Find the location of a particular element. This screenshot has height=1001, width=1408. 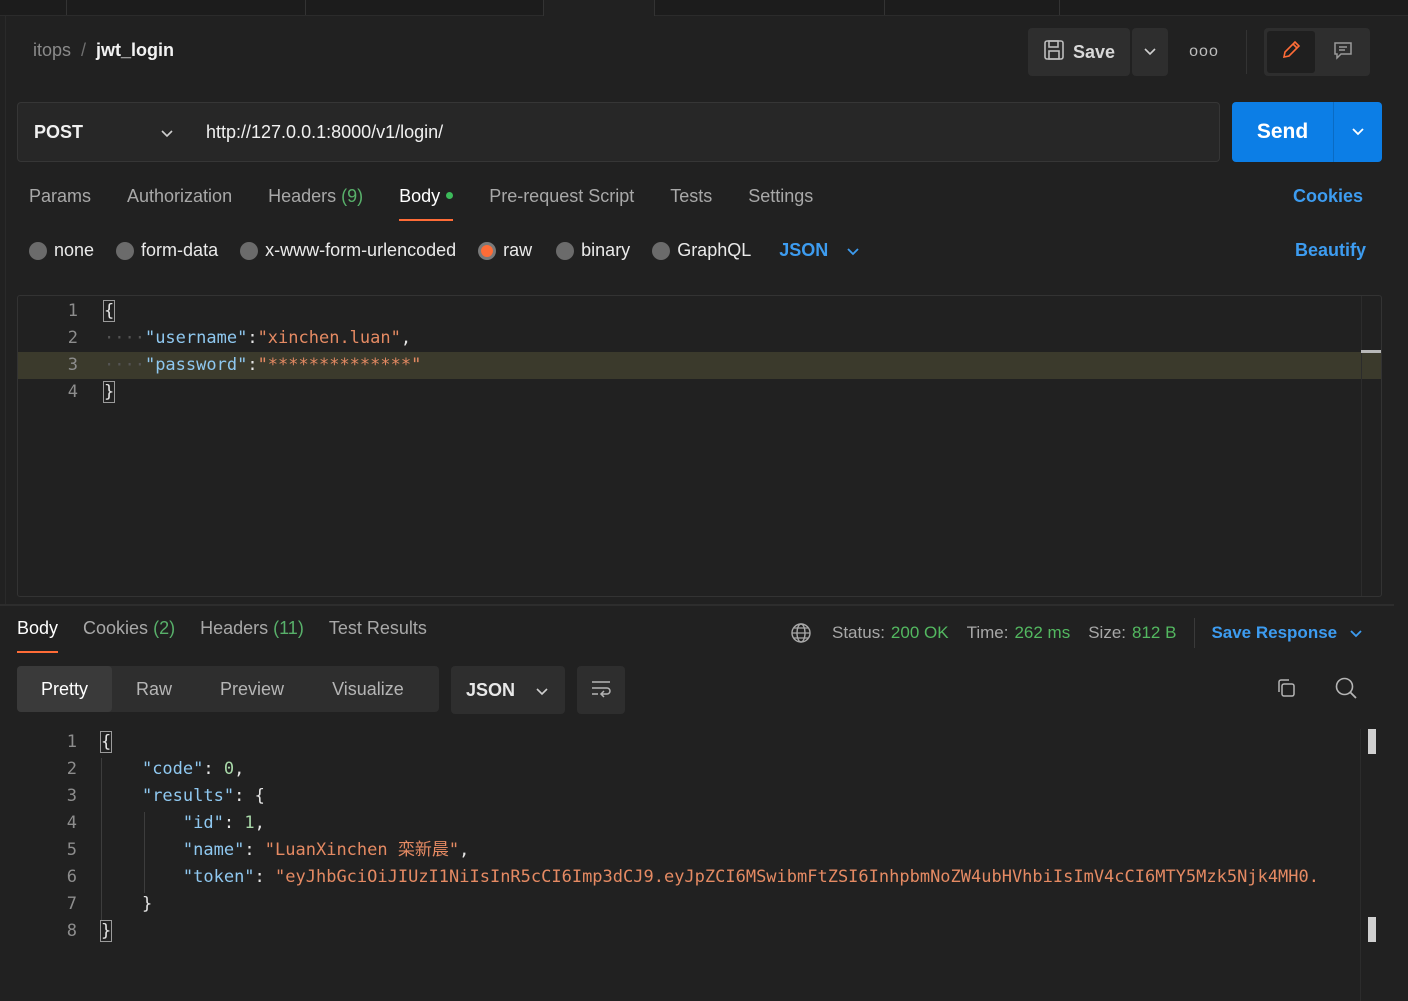

headers-count: (11) is located at coordinates (288, 628).